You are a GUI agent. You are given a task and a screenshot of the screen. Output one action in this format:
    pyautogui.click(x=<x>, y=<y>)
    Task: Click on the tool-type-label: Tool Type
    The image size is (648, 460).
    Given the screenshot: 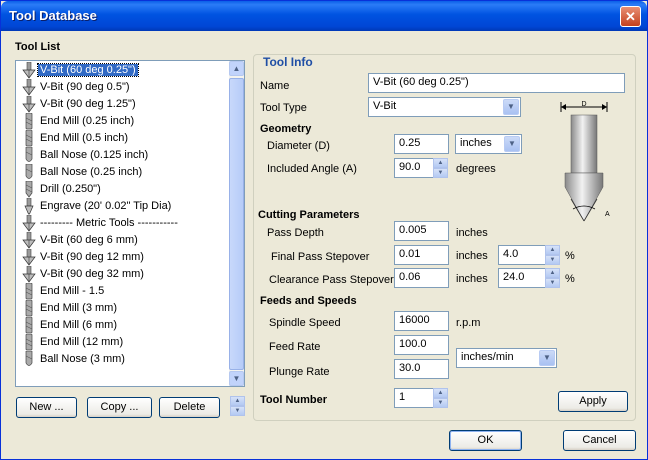 What is the action you would take?
    pyautogui.click(x=283, y=108)
    